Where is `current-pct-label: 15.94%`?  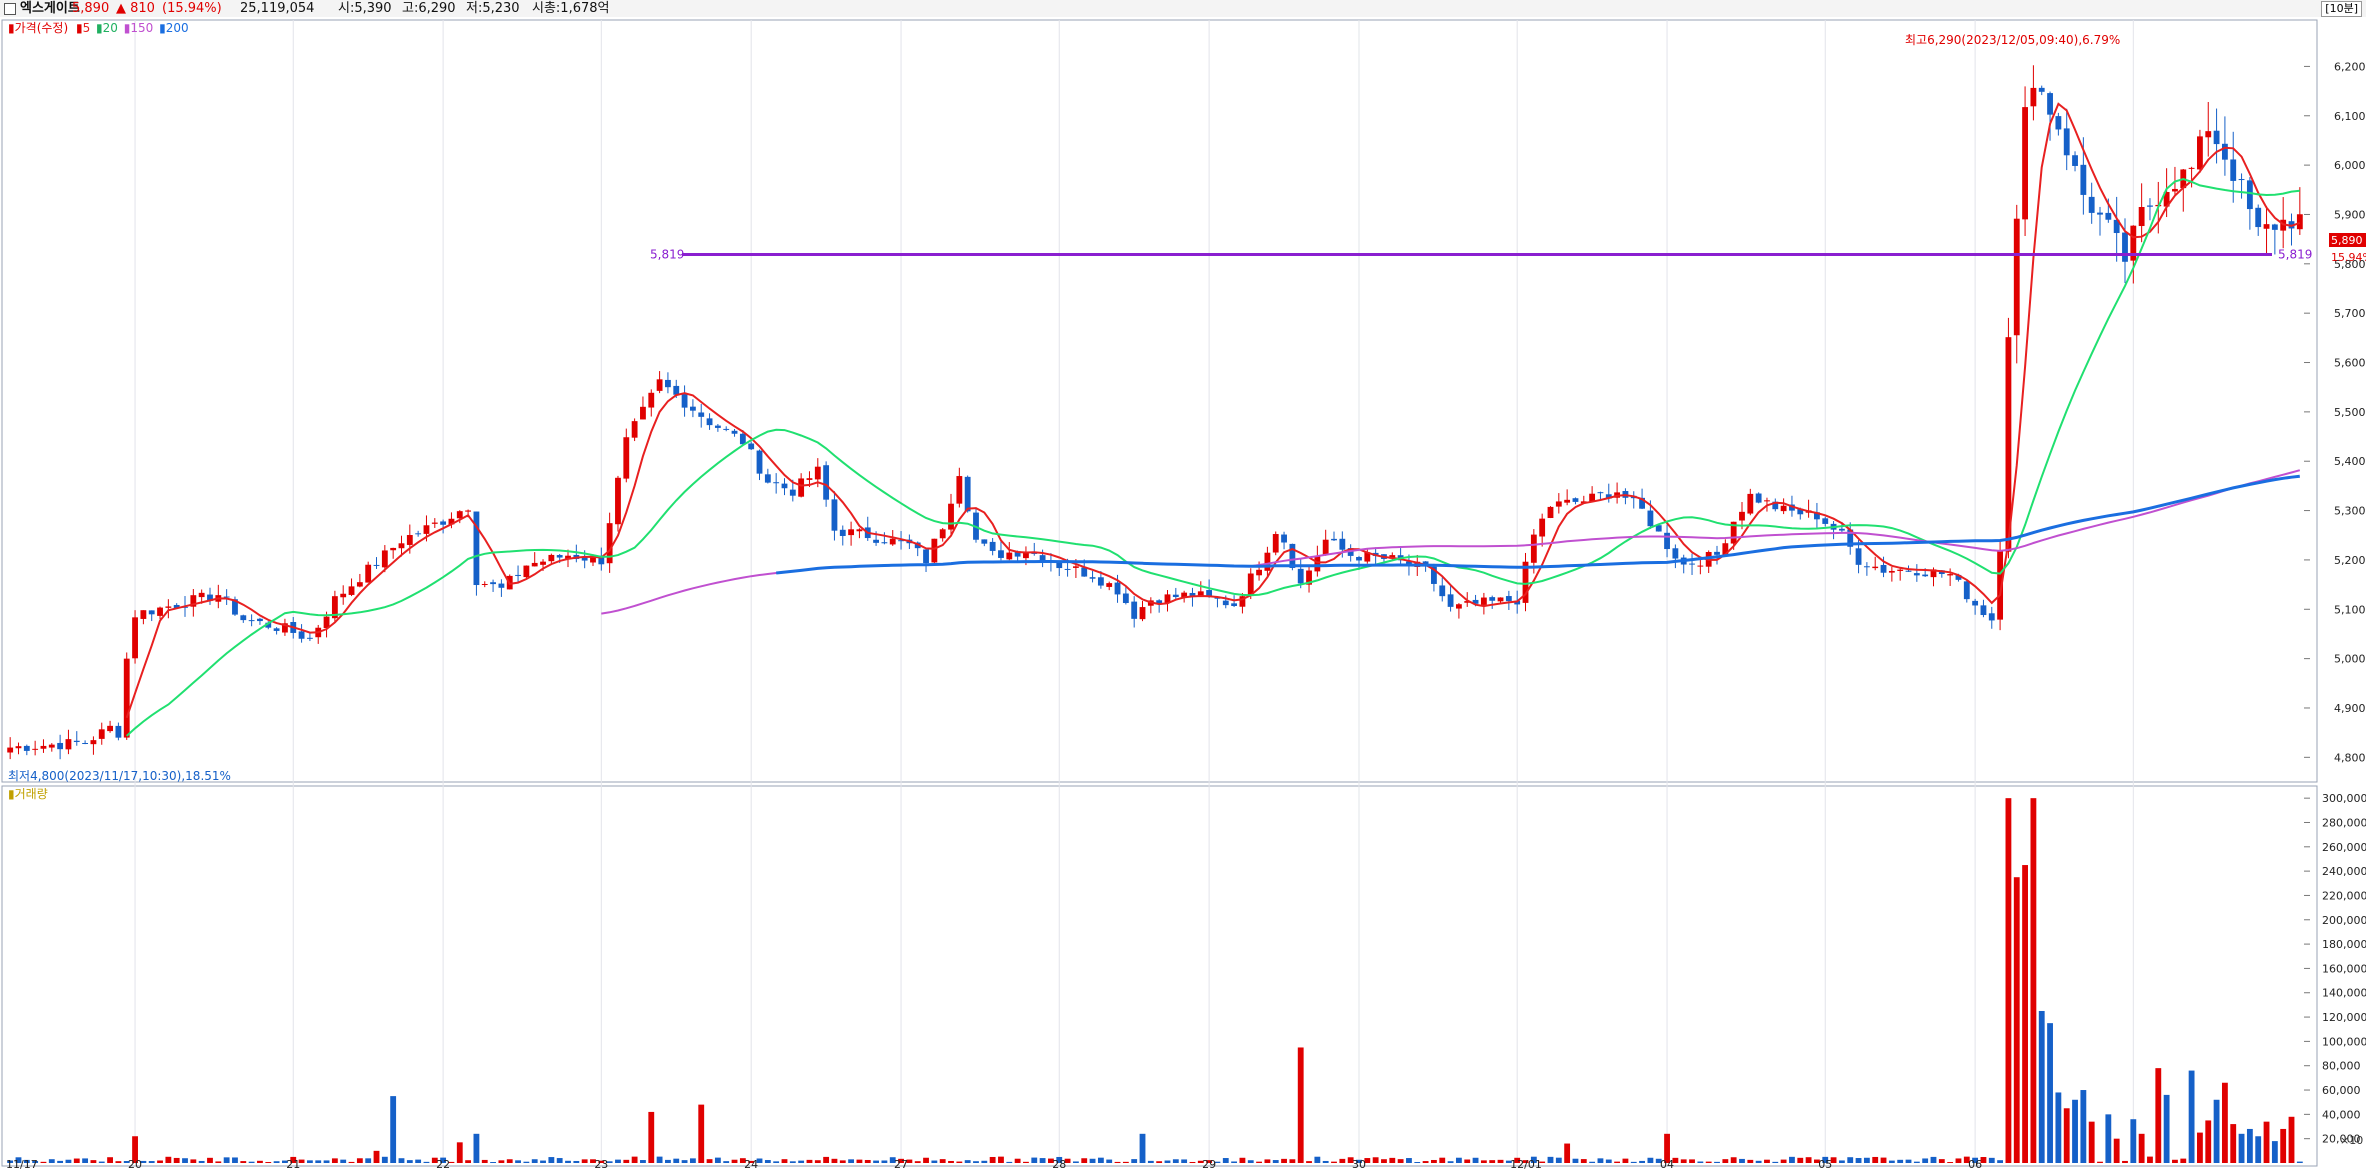 current-pct-label: 15.94% is located at coordinates (2348, 257).